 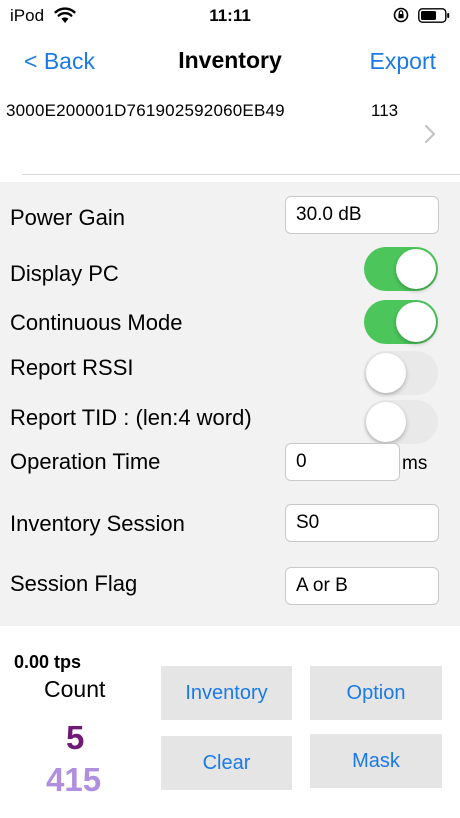 What do you see at coordinates (362, 586) in the screenshot?
I see `session-flag-field: A or B` at bounding box center [362, 586].